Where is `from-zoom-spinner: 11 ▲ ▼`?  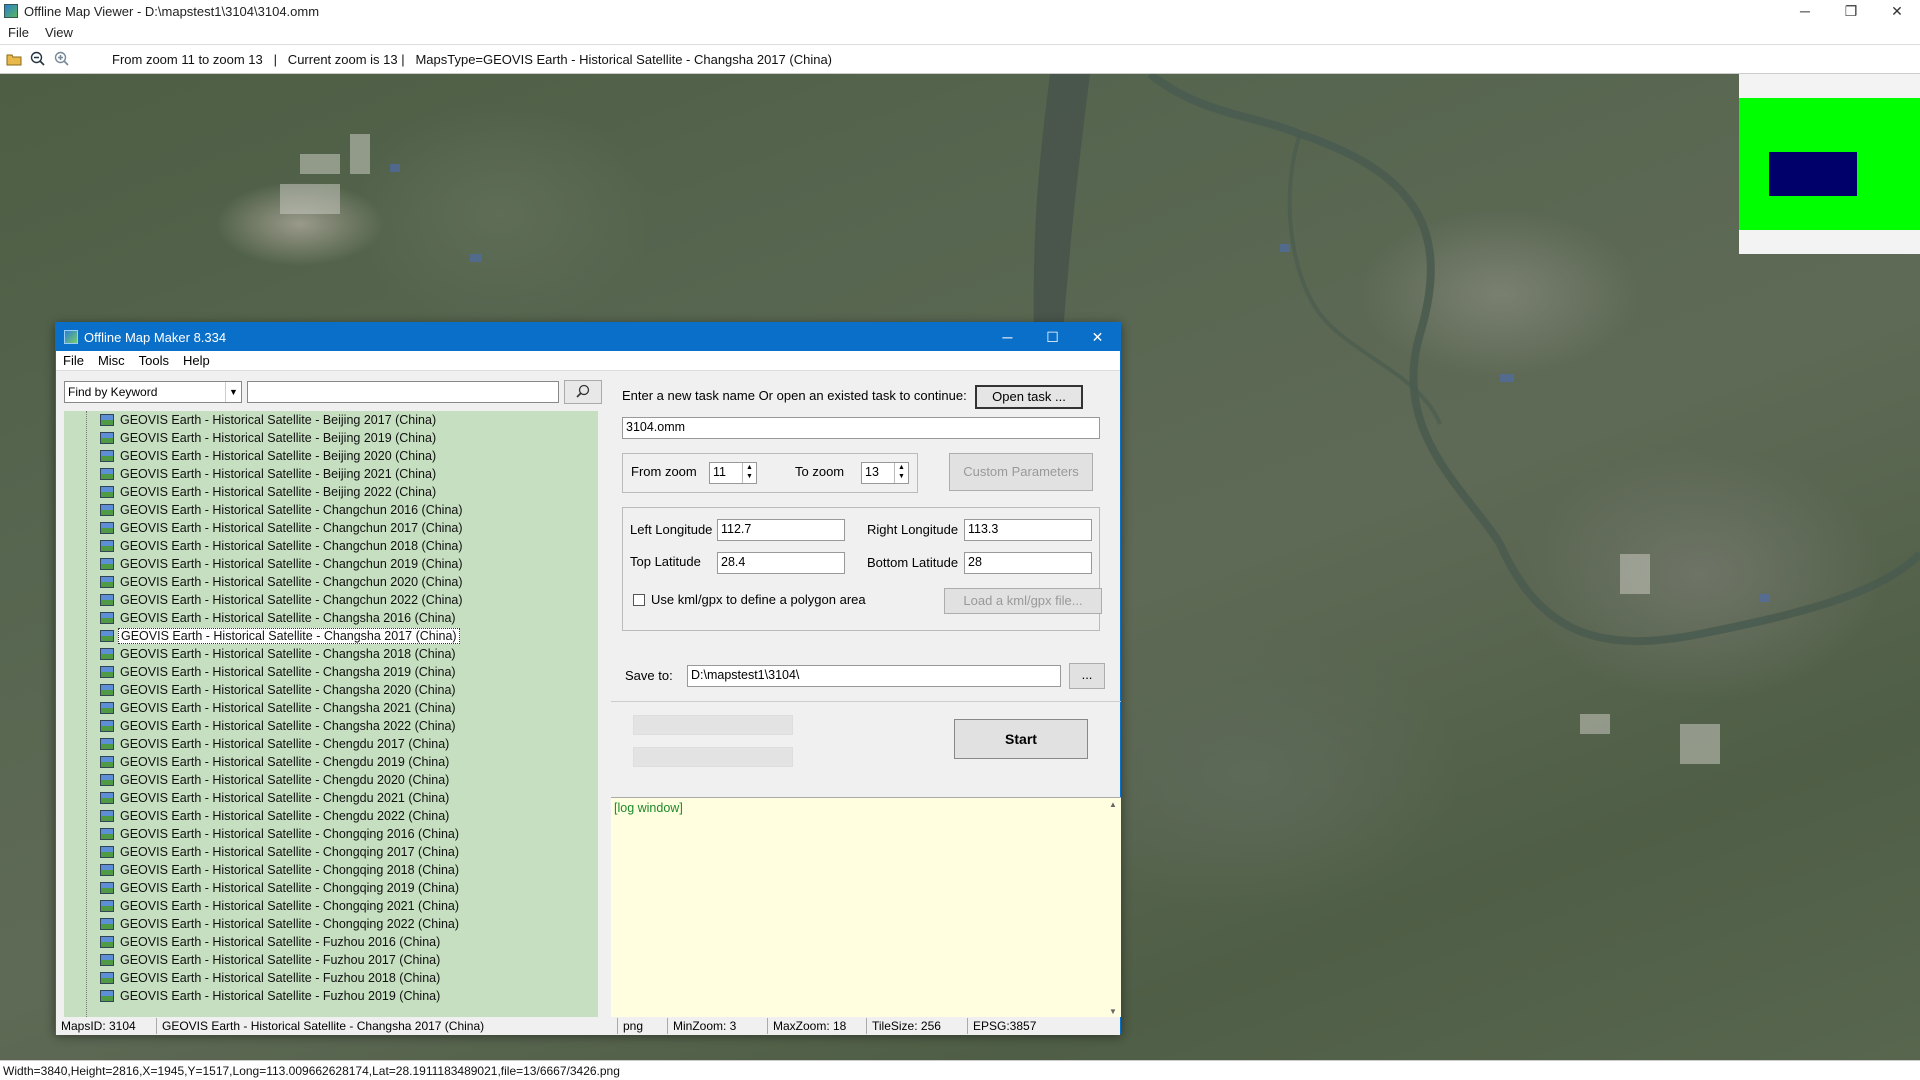 from-zoom-spinner: 11 ▲ ▼ is located at coordinates (733, 473).